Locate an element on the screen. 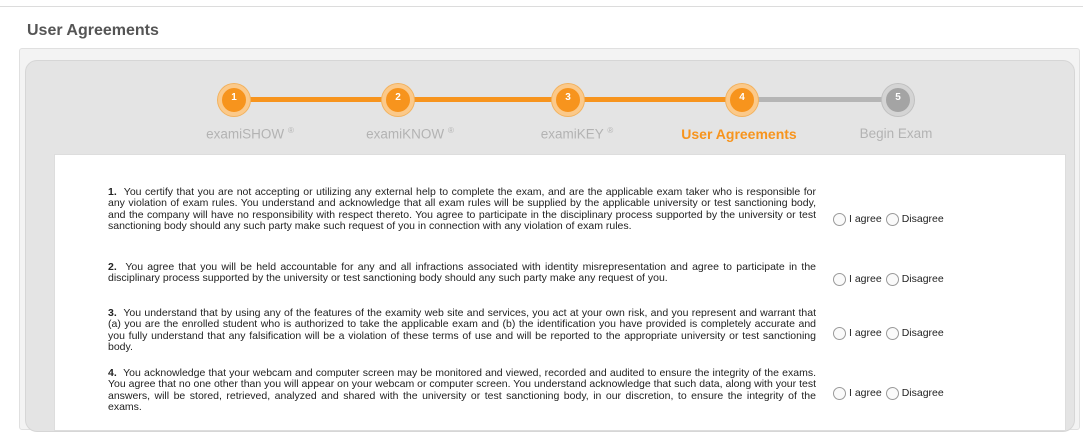  step-2: 2 is located at coordinates (398, 100).